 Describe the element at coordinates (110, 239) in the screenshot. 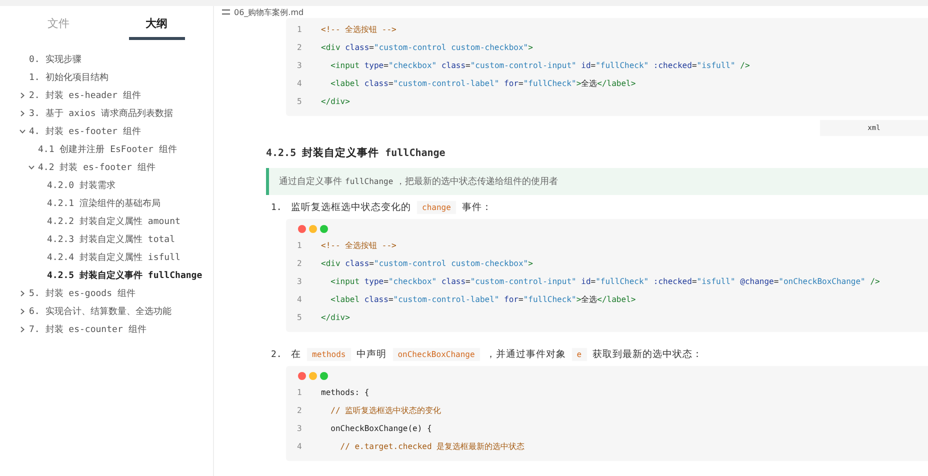

I see `outline-item: 4.2.3 封装自定义属性 total` at that location.